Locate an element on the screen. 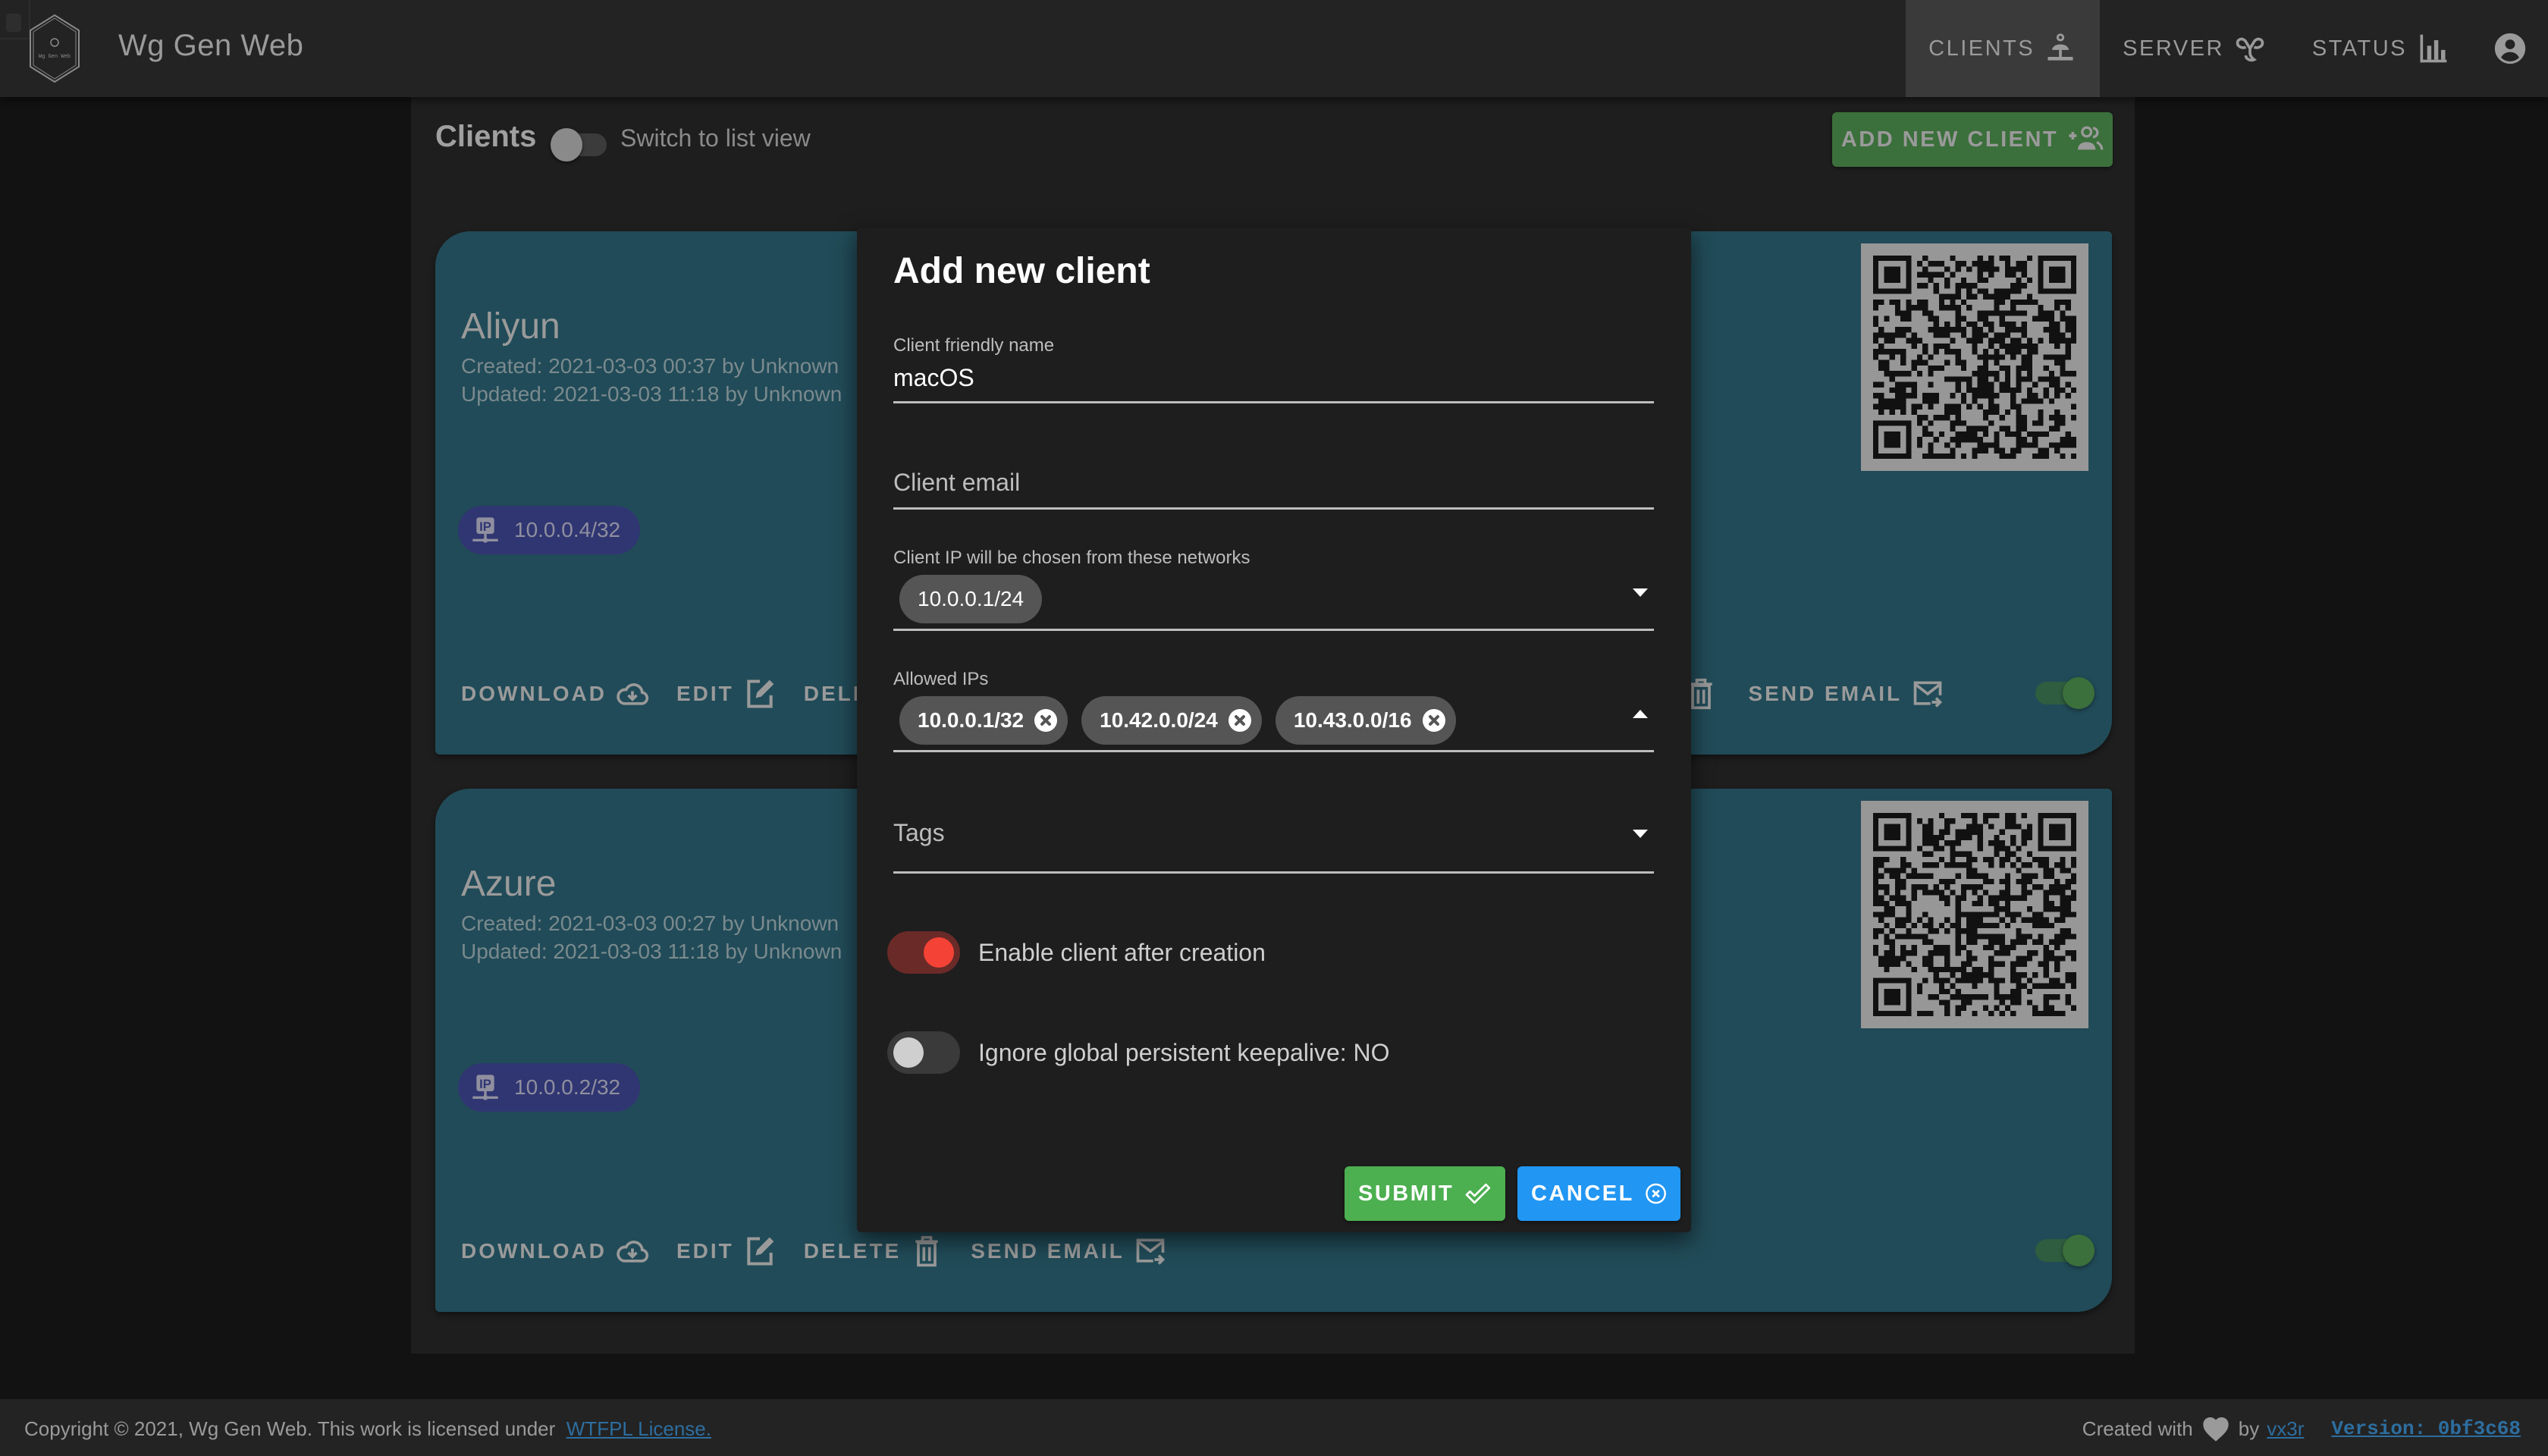 This screenshot has height=1456, width=2548. submit-button: SUBMIT is located at coordinates (1425, 1193).